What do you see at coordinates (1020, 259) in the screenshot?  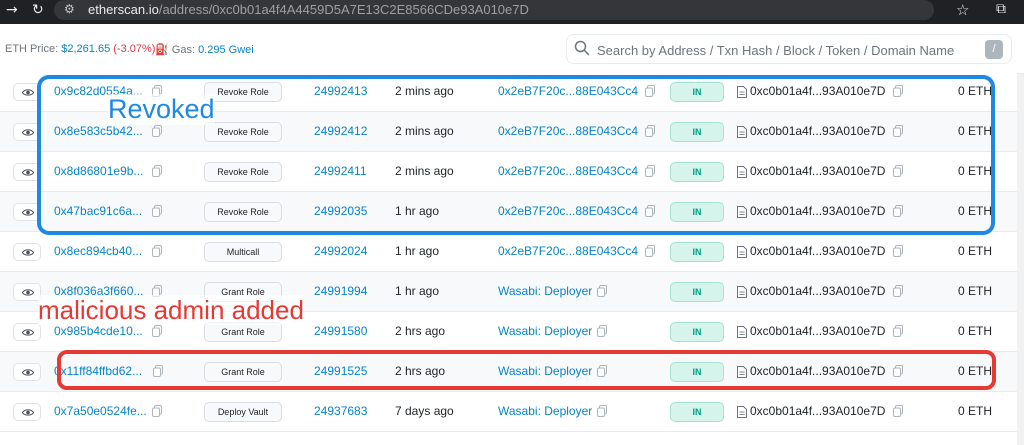 I see `page-scrollbar` at bounding box center [1020, 259].